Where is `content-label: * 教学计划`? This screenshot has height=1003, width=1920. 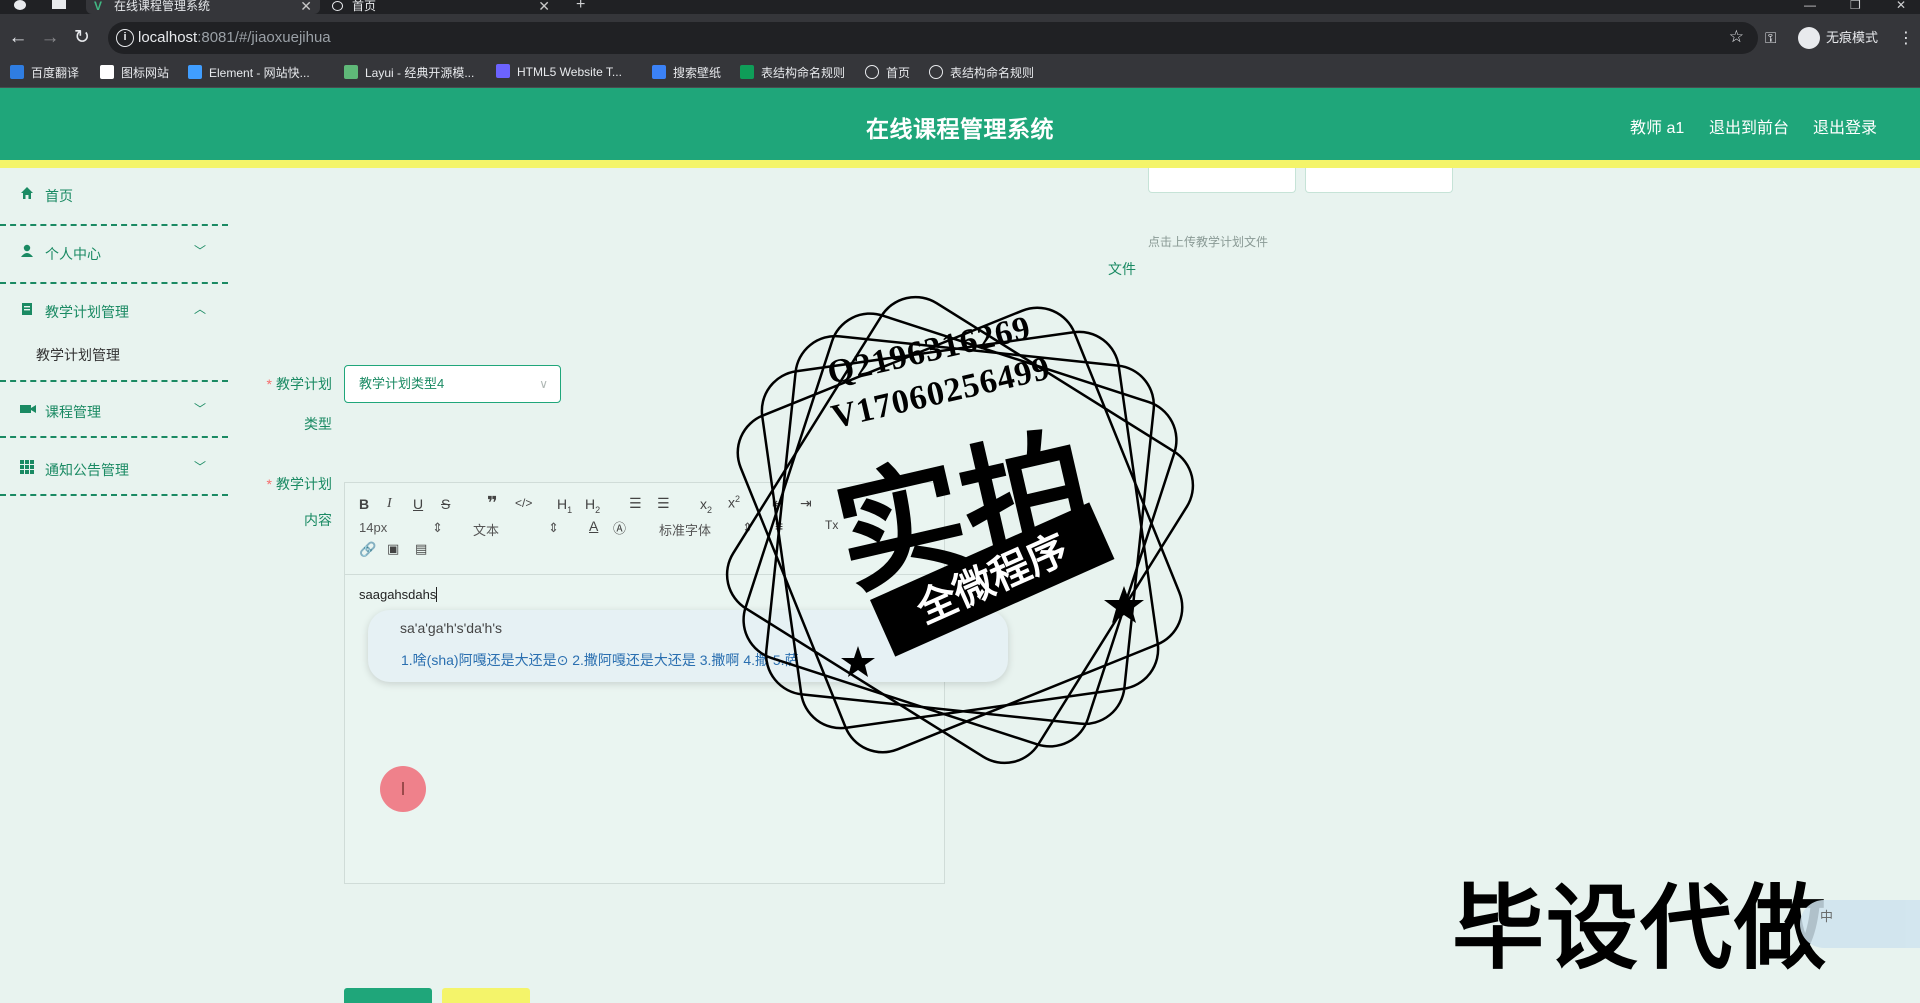
content-label: * 教学计划 is located at coordinates (299, 484).